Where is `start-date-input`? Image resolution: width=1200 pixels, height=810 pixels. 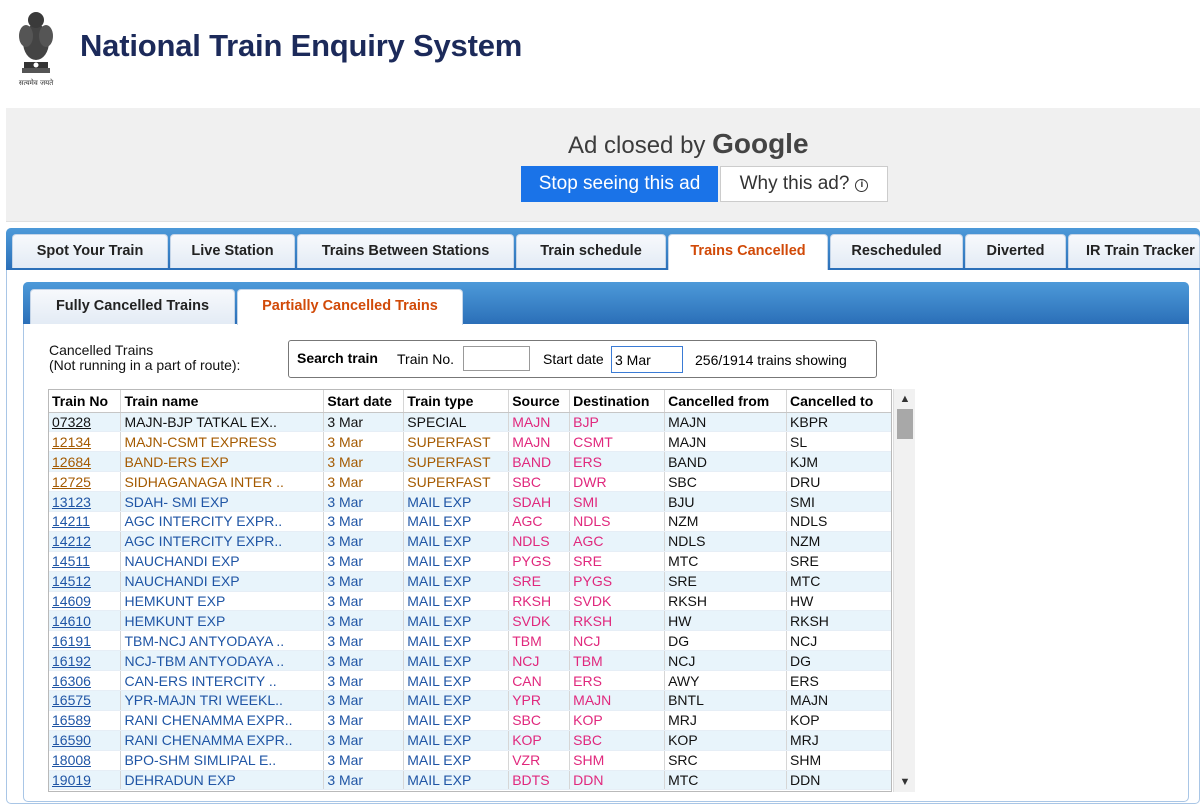
start-date-input is located at coordinates (647, 359).